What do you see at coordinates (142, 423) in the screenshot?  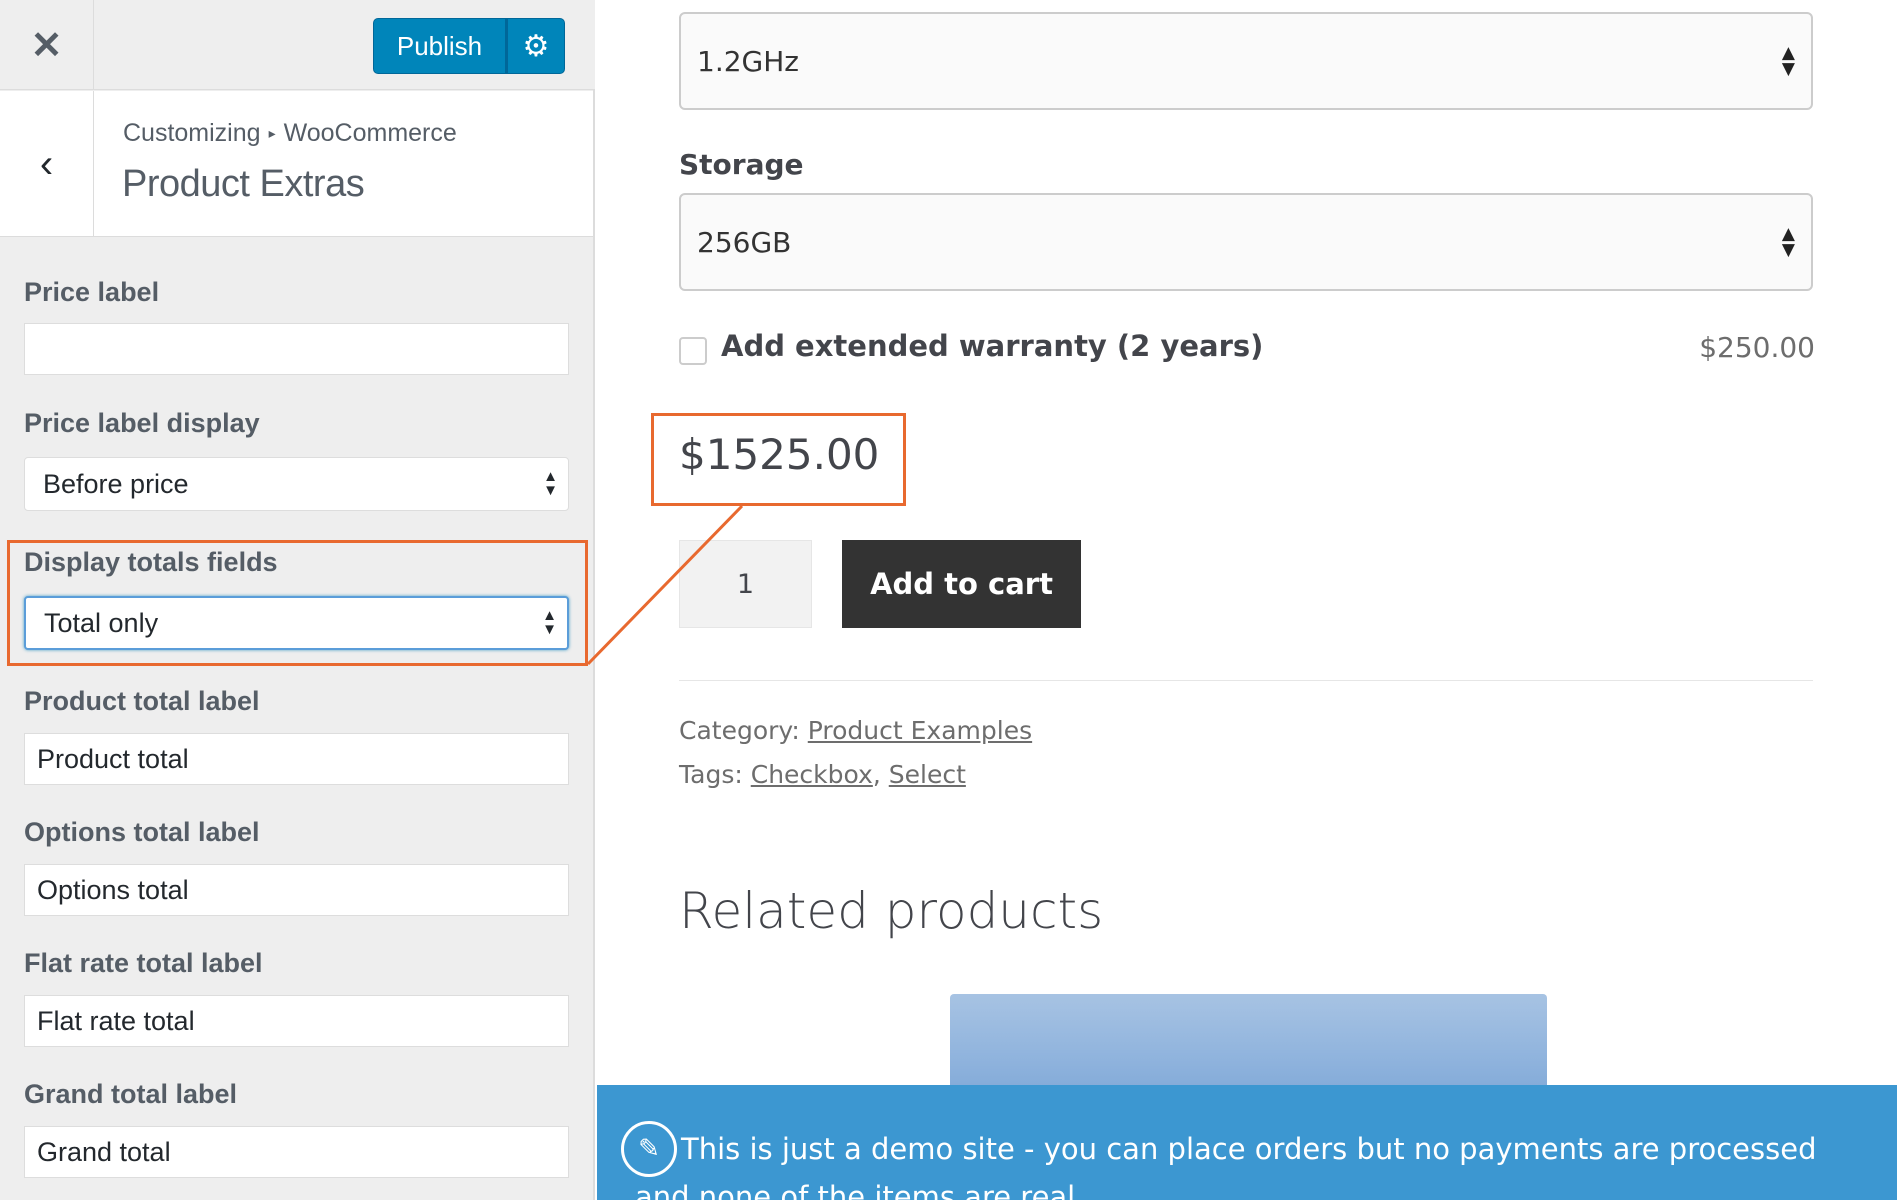 I see `price-label-display-heading: Price label display` at bounding box center [142, 423].